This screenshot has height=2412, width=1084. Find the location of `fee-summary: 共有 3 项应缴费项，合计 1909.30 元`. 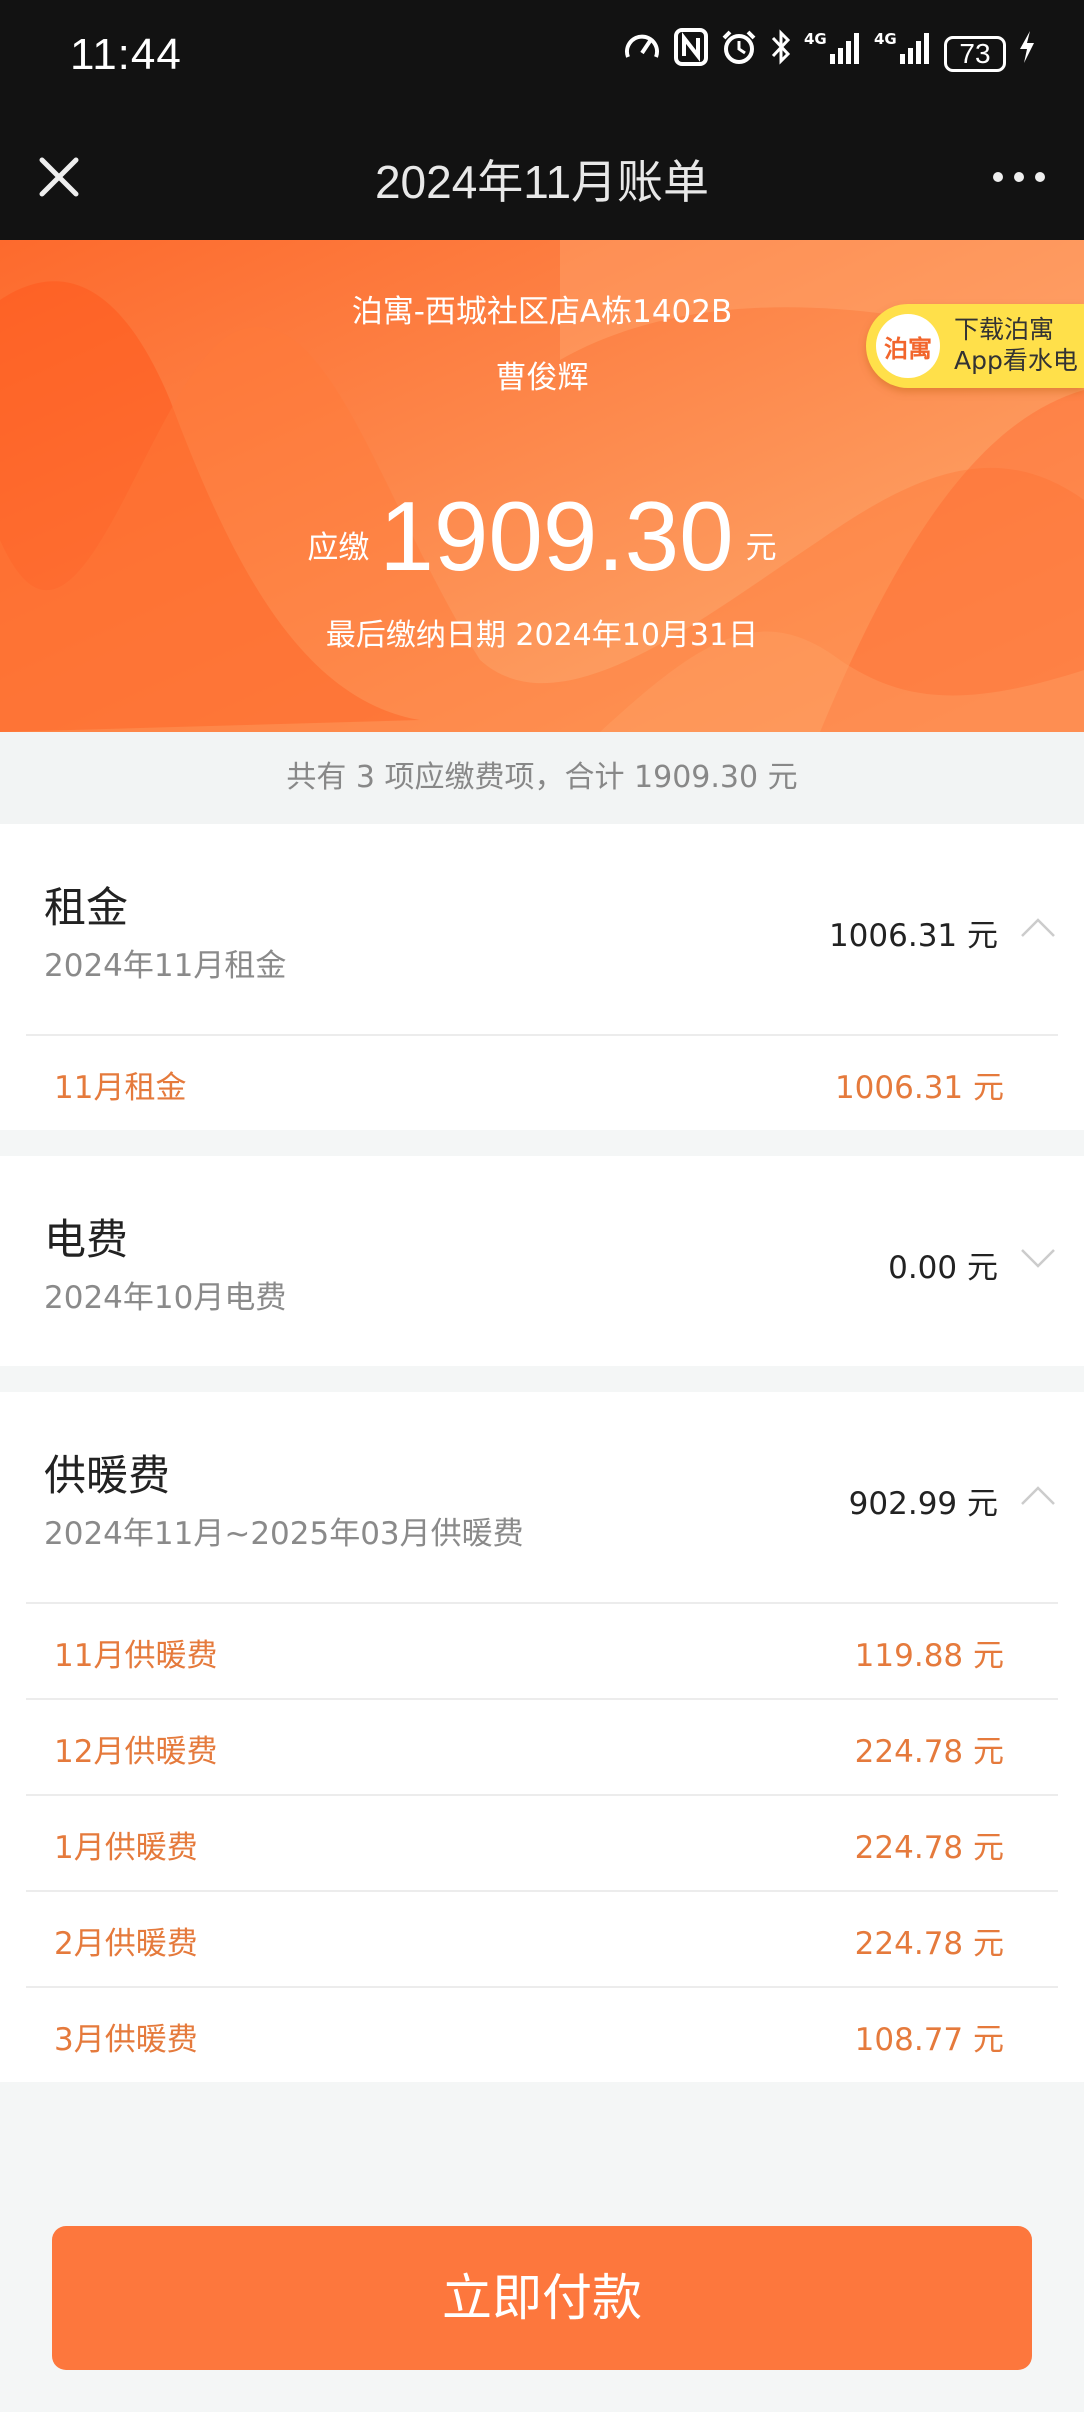

fee-summary: 共有 3 项应缴费项，合计 1909.30 元 is located at coordinates (542, 778).